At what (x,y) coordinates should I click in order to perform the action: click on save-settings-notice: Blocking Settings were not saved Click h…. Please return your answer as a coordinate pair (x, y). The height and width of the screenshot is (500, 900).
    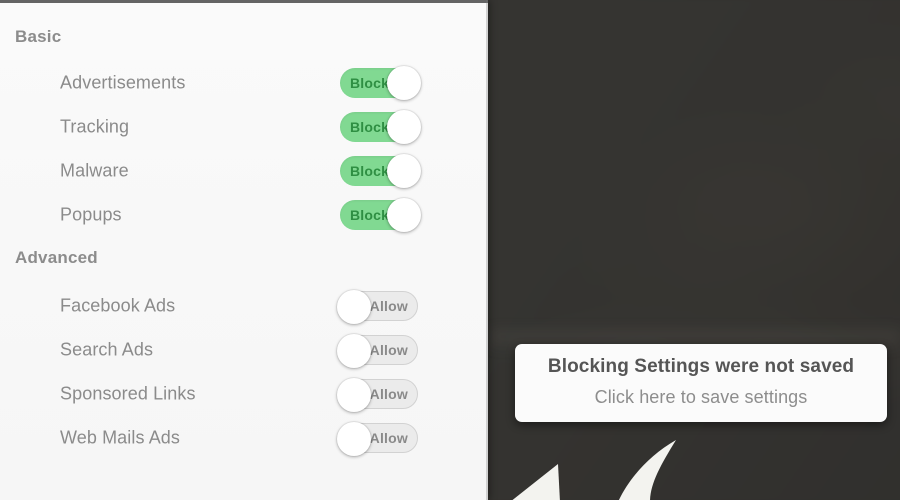
    Looking at the image, I should click on (701, 383).